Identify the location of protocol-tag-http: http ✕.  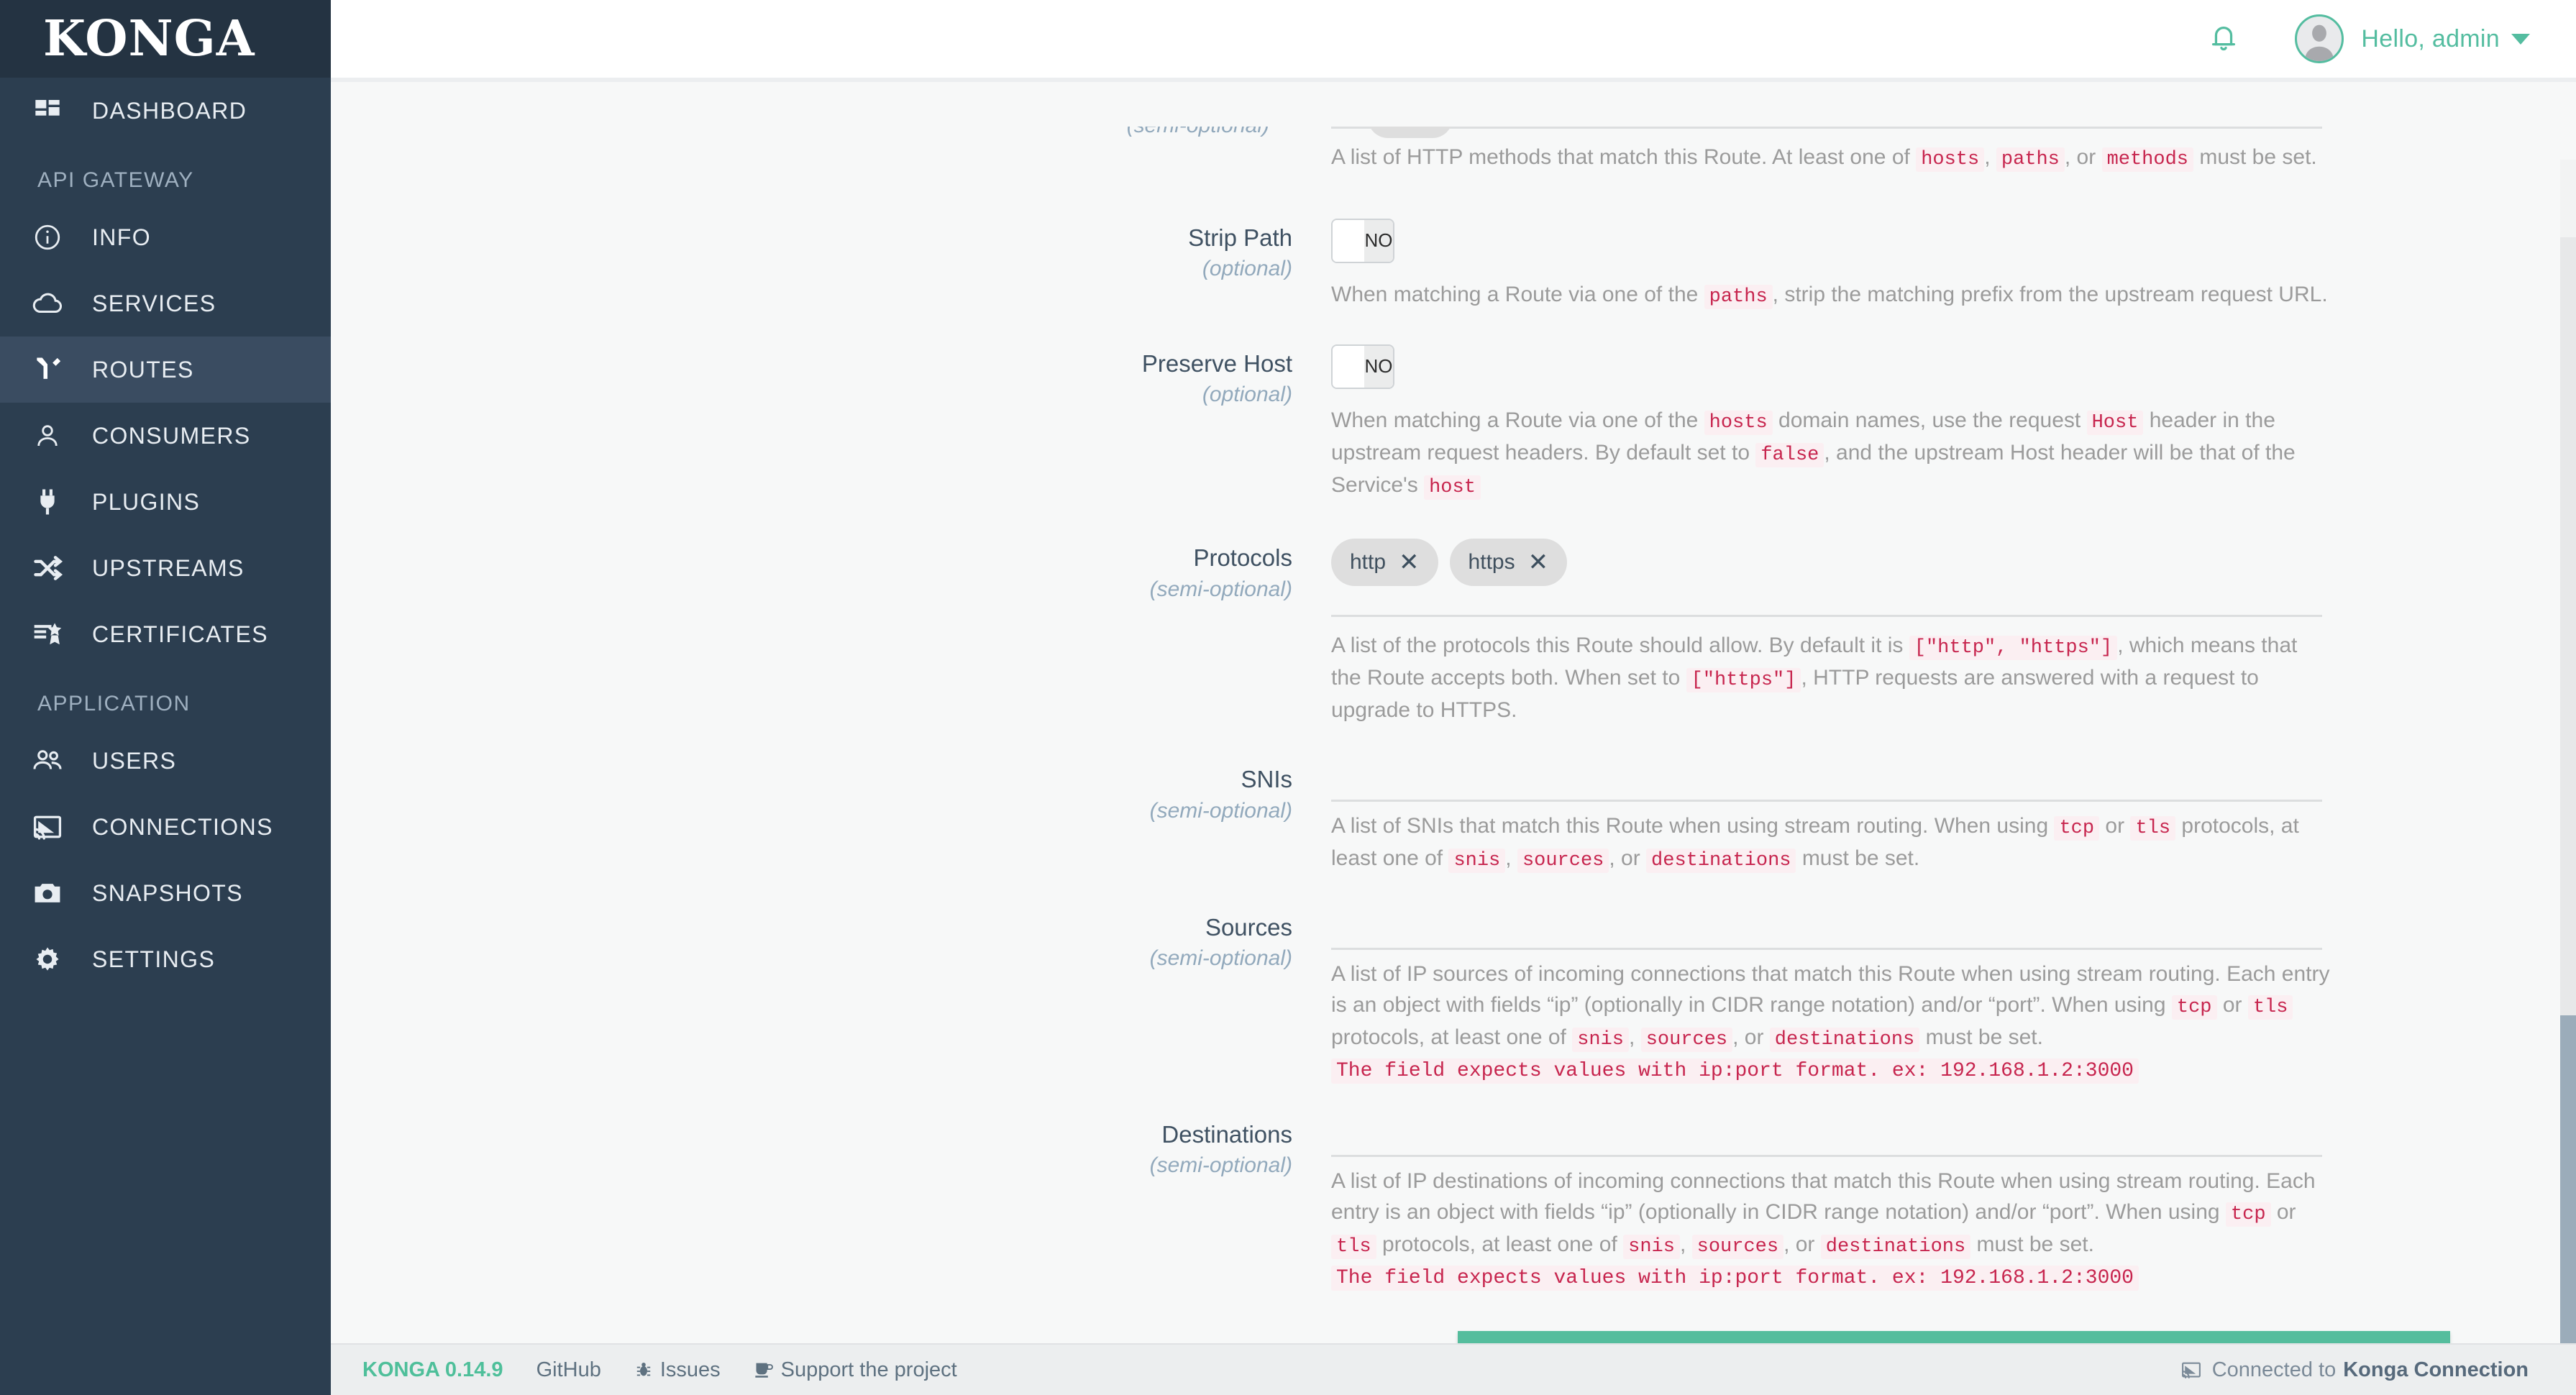
(1384, 563).